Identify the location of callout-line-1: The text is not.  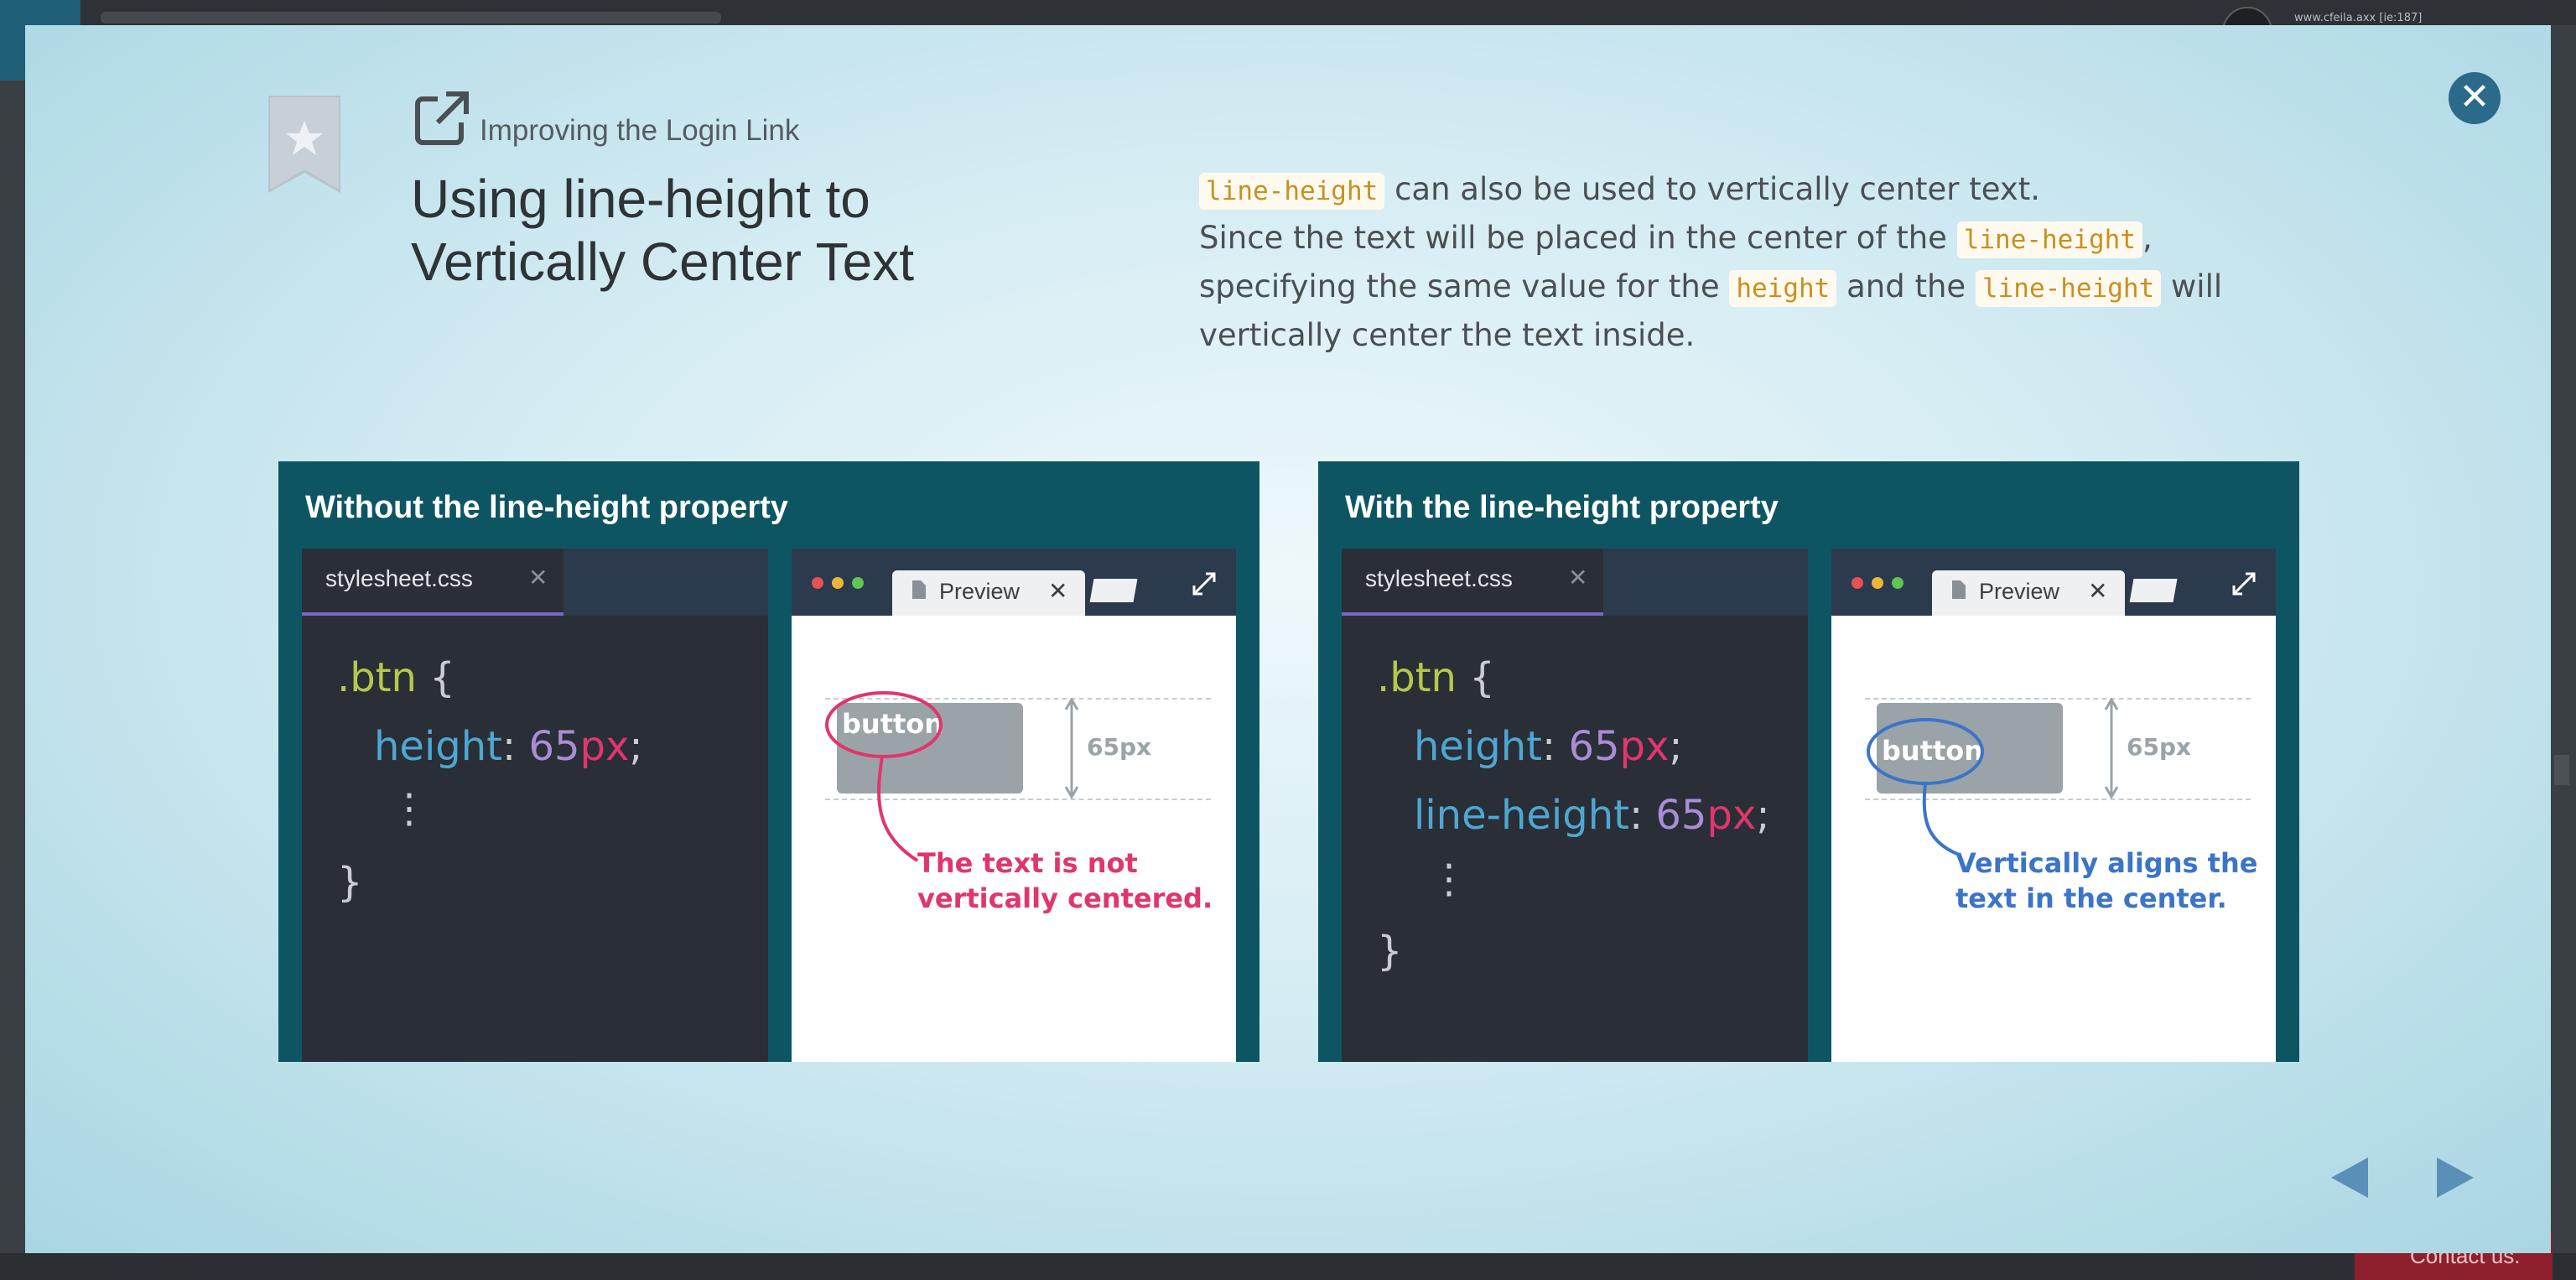
(1027, 863).